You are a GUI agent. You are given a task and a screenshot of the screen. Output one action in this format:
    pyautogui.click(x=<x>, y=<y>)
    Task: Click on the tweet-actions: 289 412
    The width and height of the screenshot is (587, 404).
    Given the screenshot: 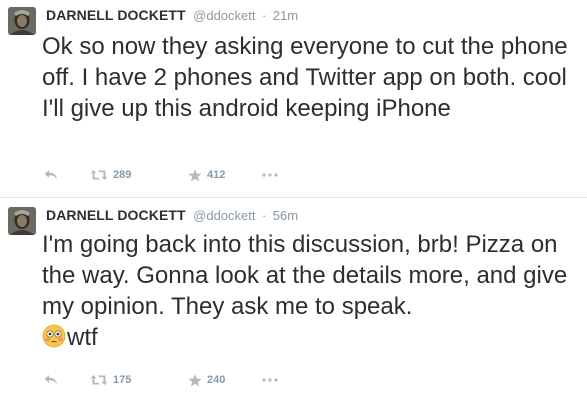 What is the action you would take?
    pyautogui.click(x=174, y=175)
    